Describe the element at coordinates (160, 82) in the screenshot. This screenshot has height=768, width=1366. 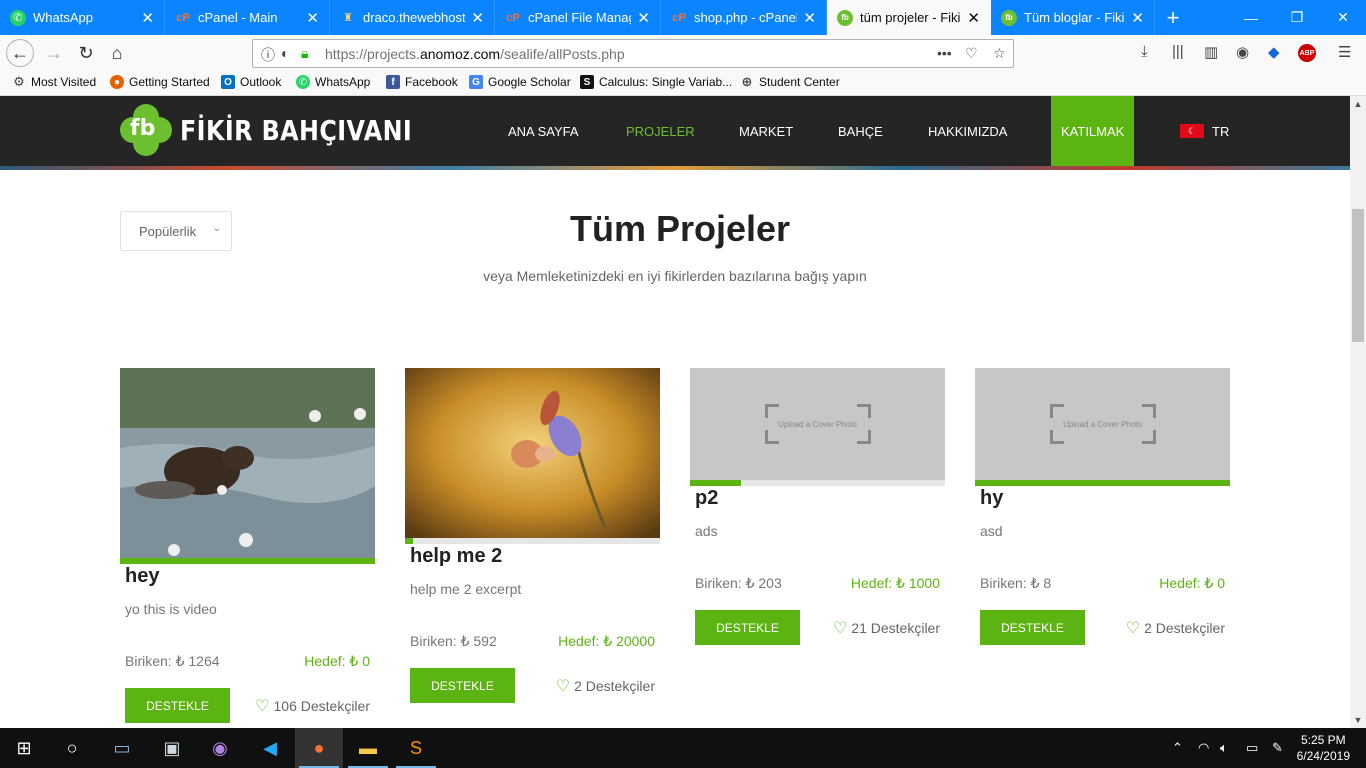
I see `bookmark-getting-started: ● Getting Started` at that location.